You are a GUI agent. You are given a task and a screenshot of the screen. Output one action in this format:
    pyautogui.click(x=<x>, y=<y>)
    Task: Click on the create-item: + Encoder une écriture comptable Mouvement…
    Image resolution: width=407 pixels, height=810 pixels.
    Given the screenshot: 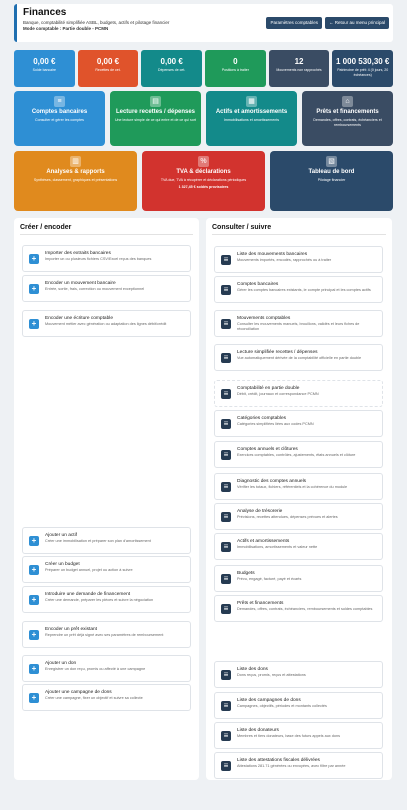 What is the action you would take?
    pyautogui.click(x=106, y=323)
    